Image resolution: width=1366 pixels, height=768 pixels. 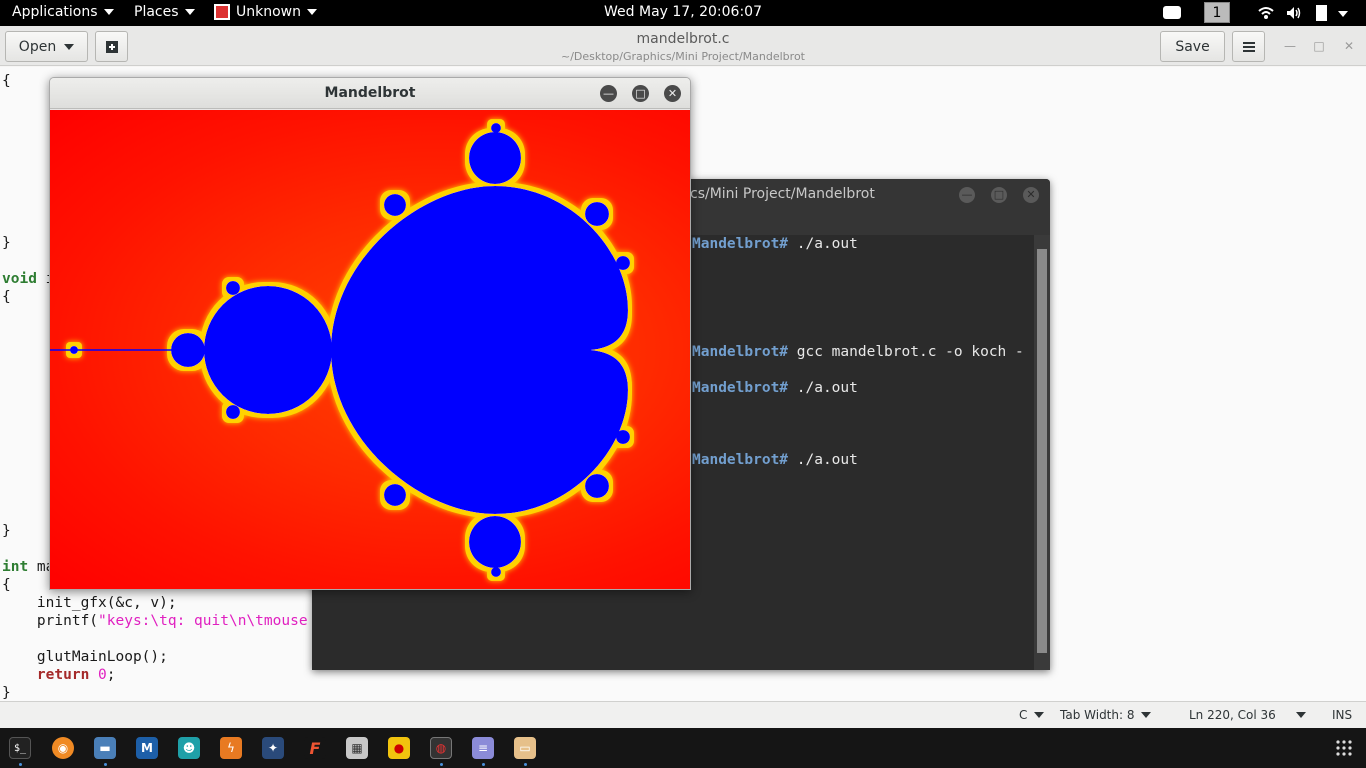 I want to click on code-line: int ma, so click(x=28, y=567).